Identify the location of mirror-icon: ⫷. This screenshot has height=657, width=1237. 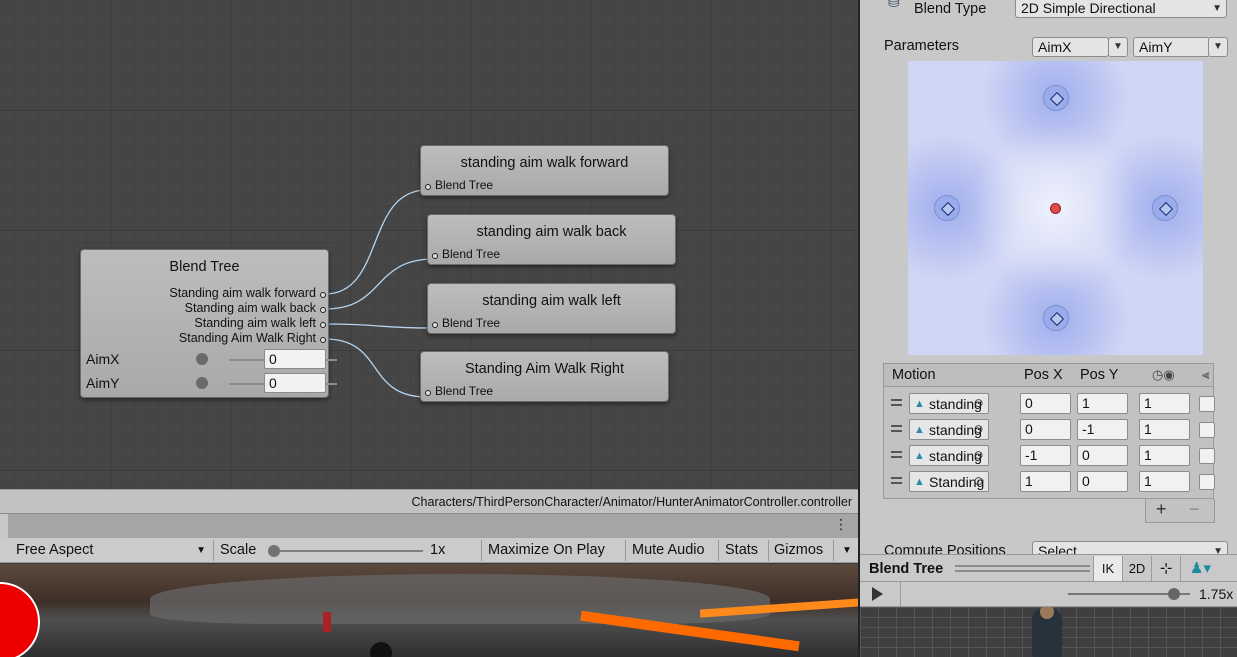
(1206, 374).